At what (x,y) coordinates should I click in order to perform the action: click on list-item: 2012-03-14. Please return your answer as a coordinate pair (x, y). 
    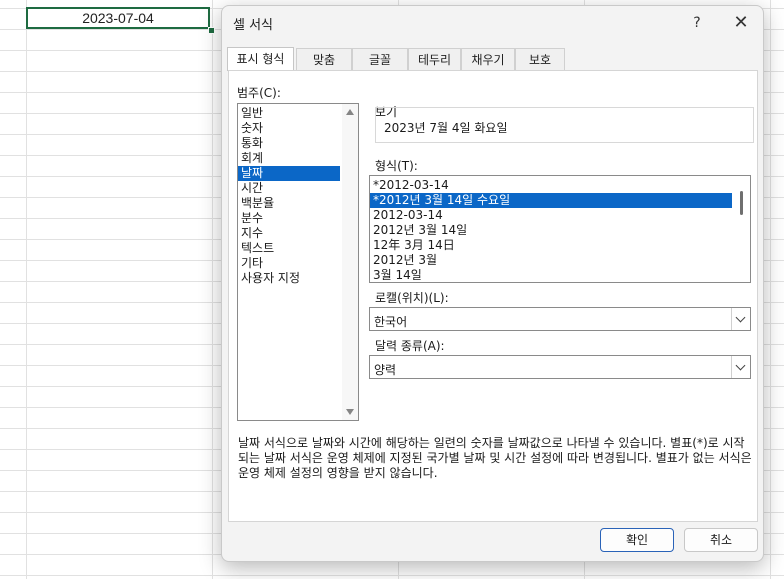
    Looking at the image, I should click on (560, 215).